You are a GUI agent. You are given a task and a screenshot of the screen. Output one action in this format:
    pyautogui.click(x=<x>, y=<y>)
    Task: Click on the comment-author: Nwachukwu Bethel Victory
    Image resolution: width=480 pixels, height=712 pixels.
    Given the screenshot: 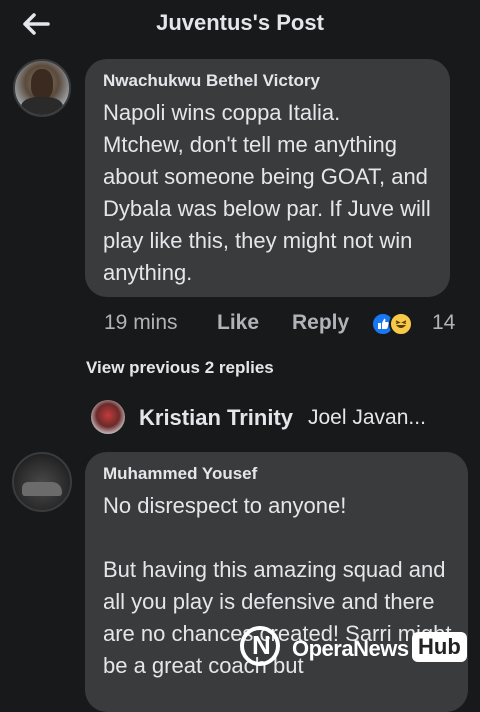 What is the action you would take?
    pyautogui.click(x=211, y=81)
    